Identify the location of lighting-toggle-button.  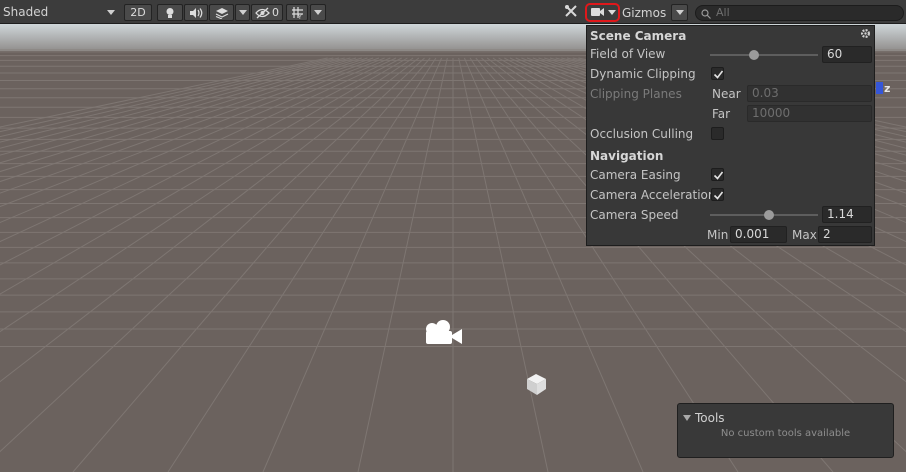
(170, 12).